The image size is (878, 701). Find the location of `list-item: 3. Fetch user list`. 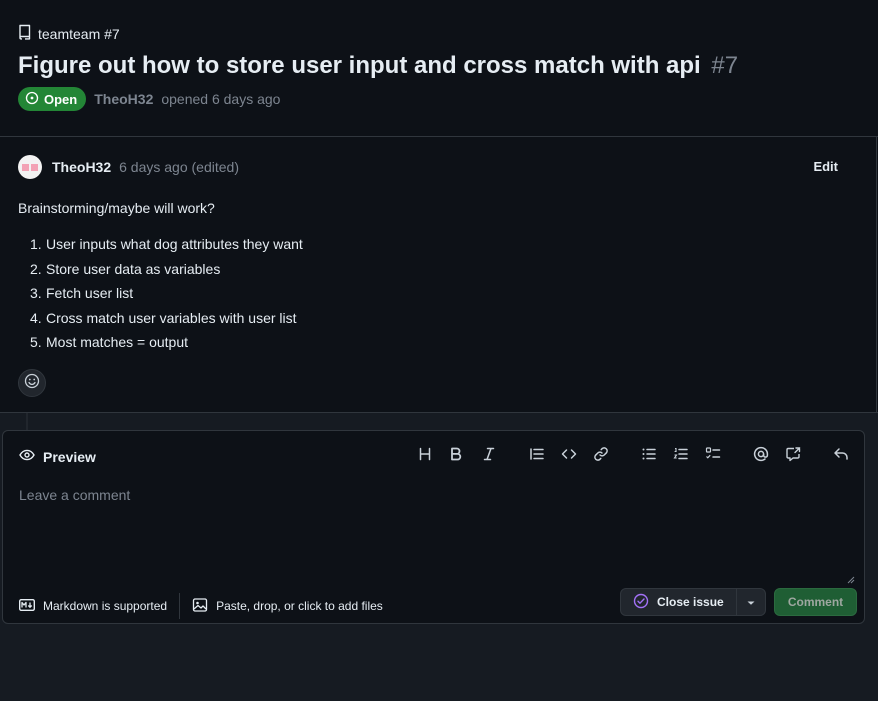

list-item: 3. Fetch user list is located at coordinates (166, 297).